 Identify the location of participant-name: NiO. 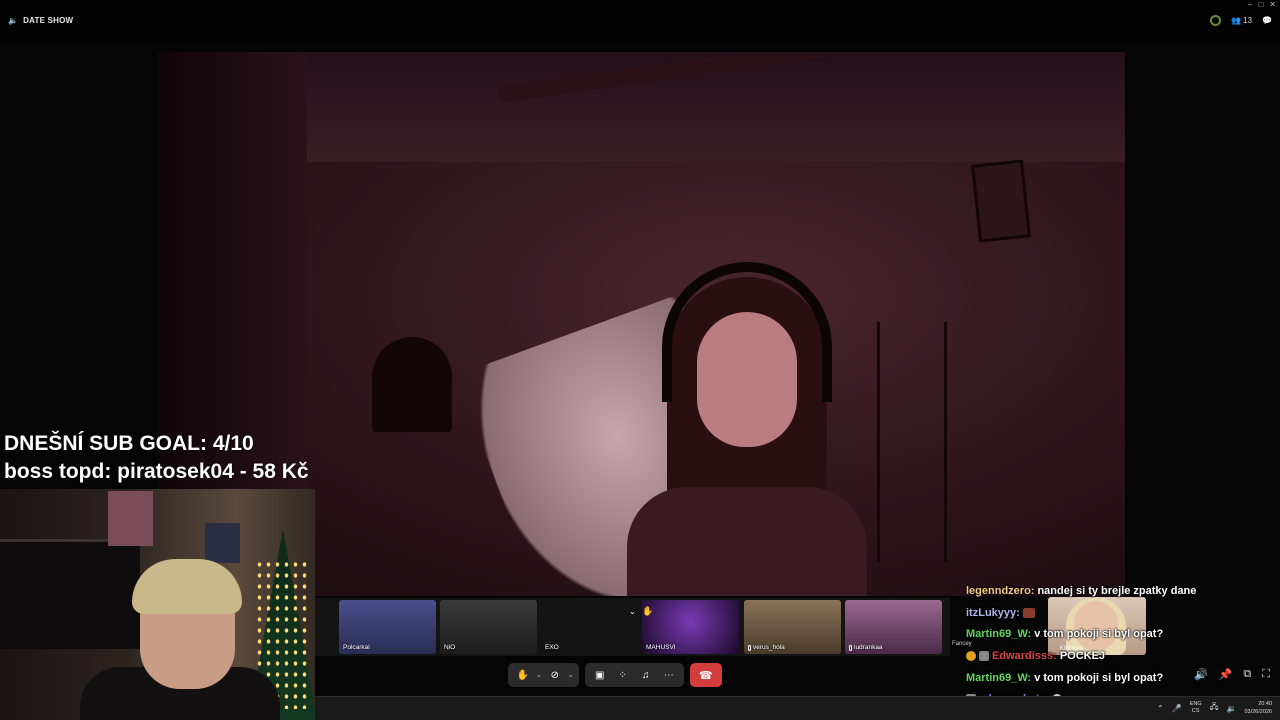
(450, 647).